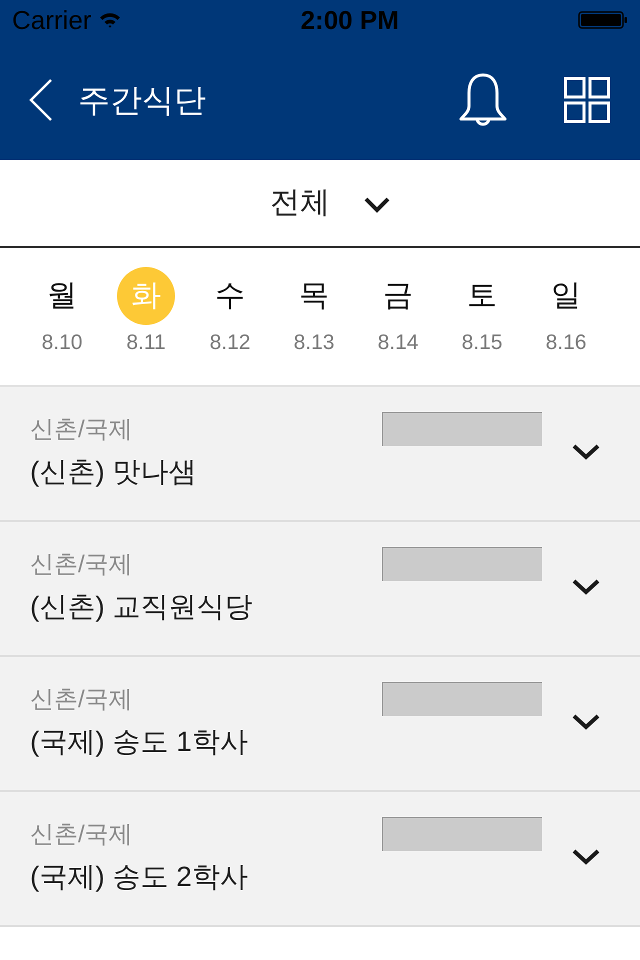 This screenshot has width=640, height=960. Describe the element at coordinates (349, 20) in the screenshot. I see `status-time: 2:00 PM` at that location.